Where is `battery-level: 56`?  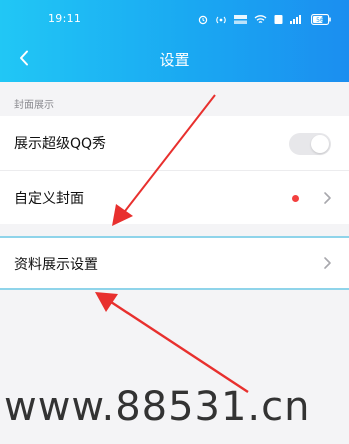 battery-level: 56 is located at coordinates (320, 20).